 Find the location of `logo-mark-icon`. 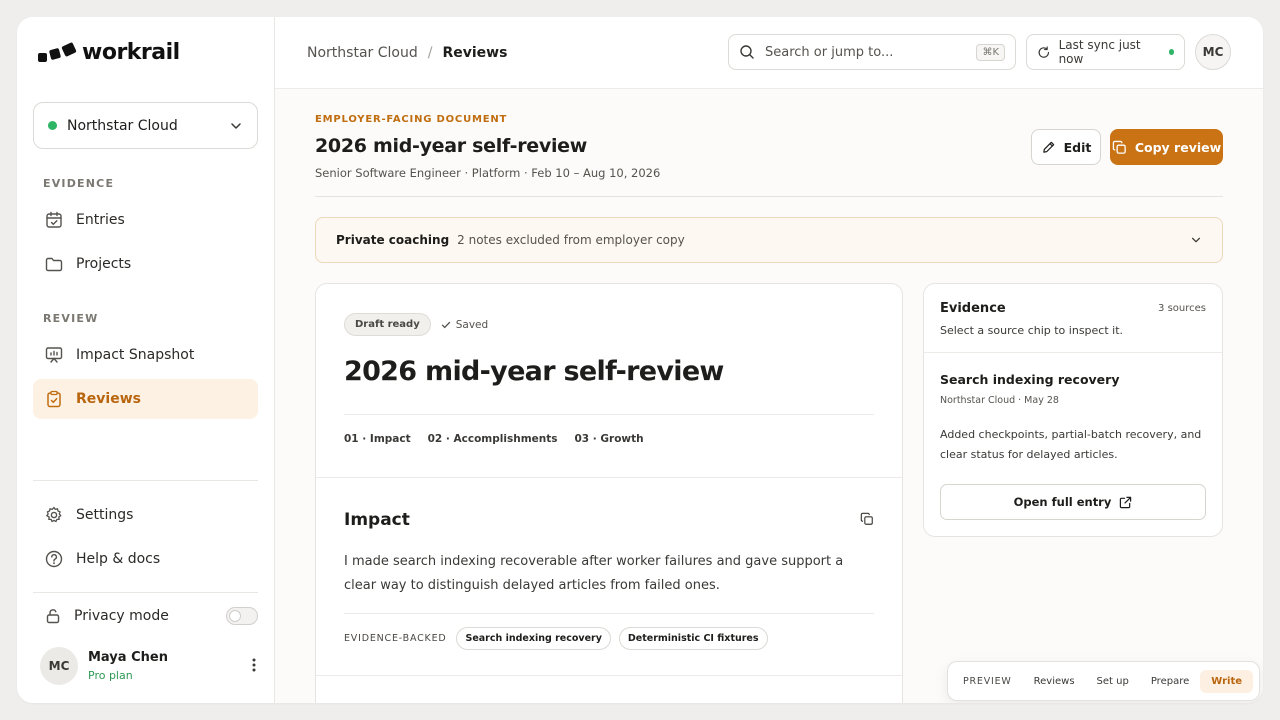

logo-mark-icon is located at coordinates (57, 53).